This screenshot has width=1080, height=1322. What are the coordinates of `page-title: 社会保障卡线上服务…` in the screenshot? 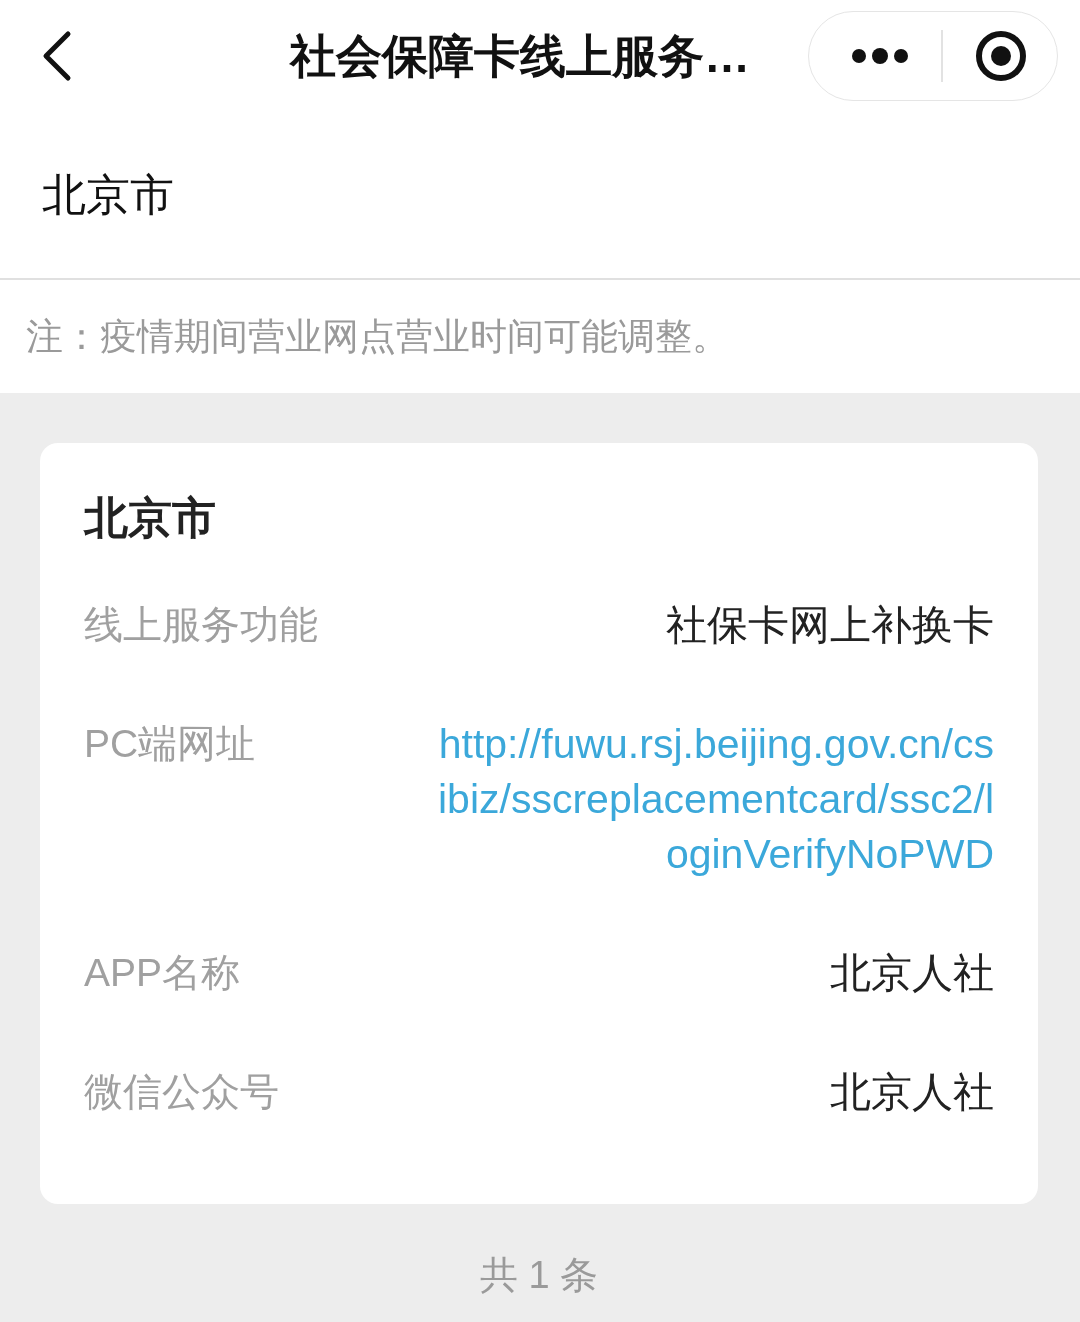 It's located at (520, 56).